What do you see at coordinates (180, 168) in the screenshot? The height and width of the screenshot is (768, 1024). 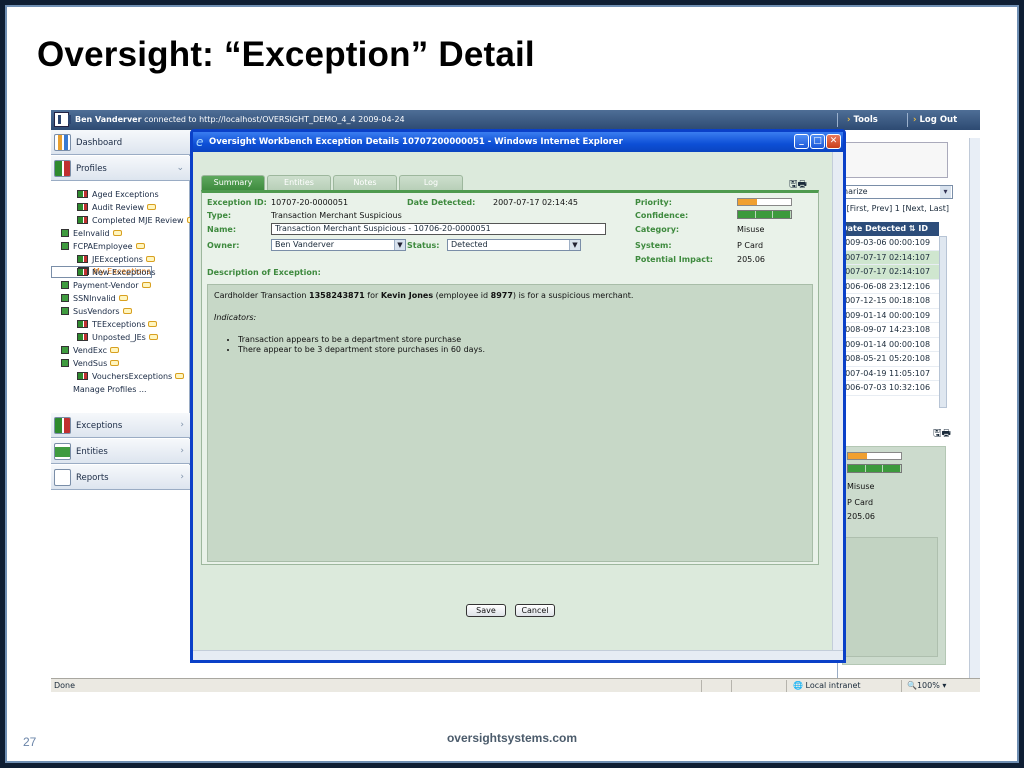 I see `chevron-down-icon: ⌄` at bounding box center [180, 168].